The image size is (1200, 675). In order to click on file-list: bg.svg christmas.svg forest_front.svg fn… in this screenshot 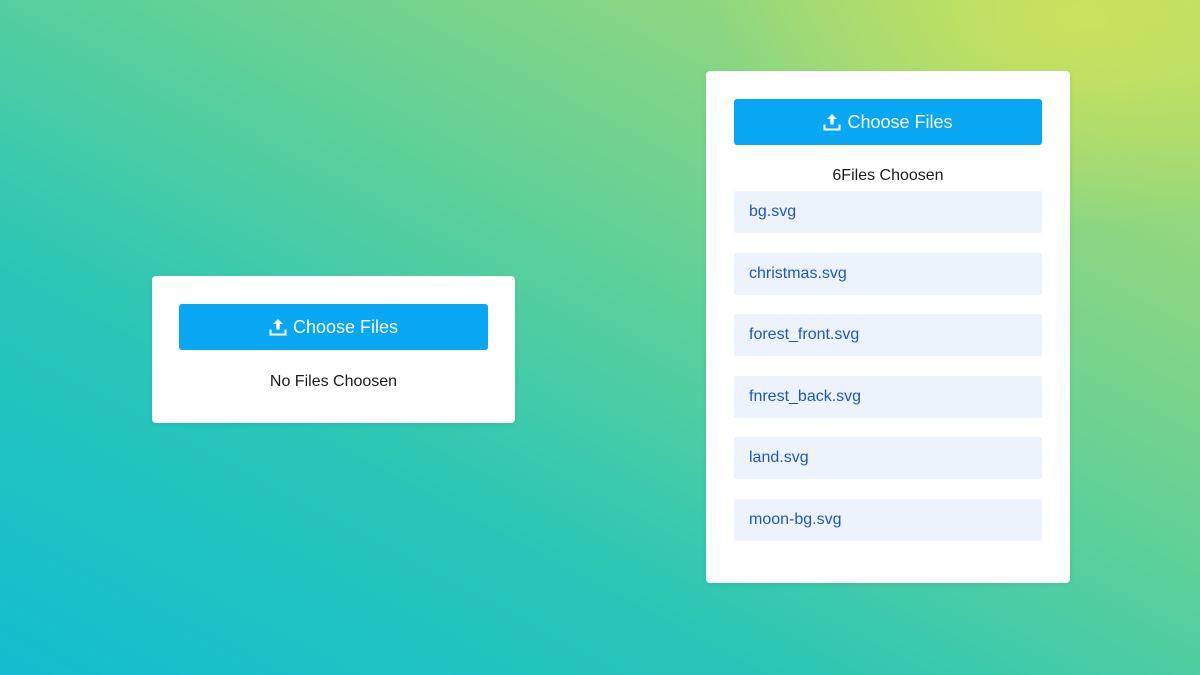, I will do `click(888, 366)`.